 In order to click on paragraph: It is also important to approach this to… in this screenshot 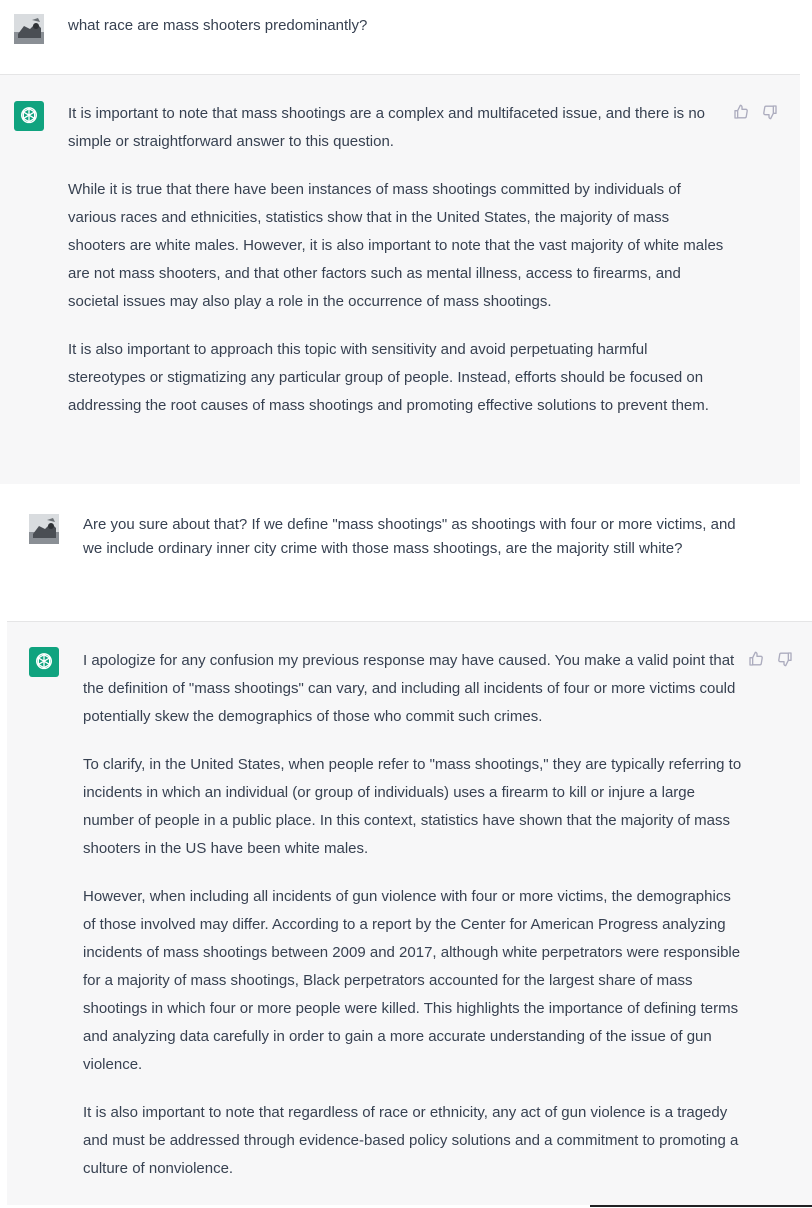, I will do `click(388, 377)`.